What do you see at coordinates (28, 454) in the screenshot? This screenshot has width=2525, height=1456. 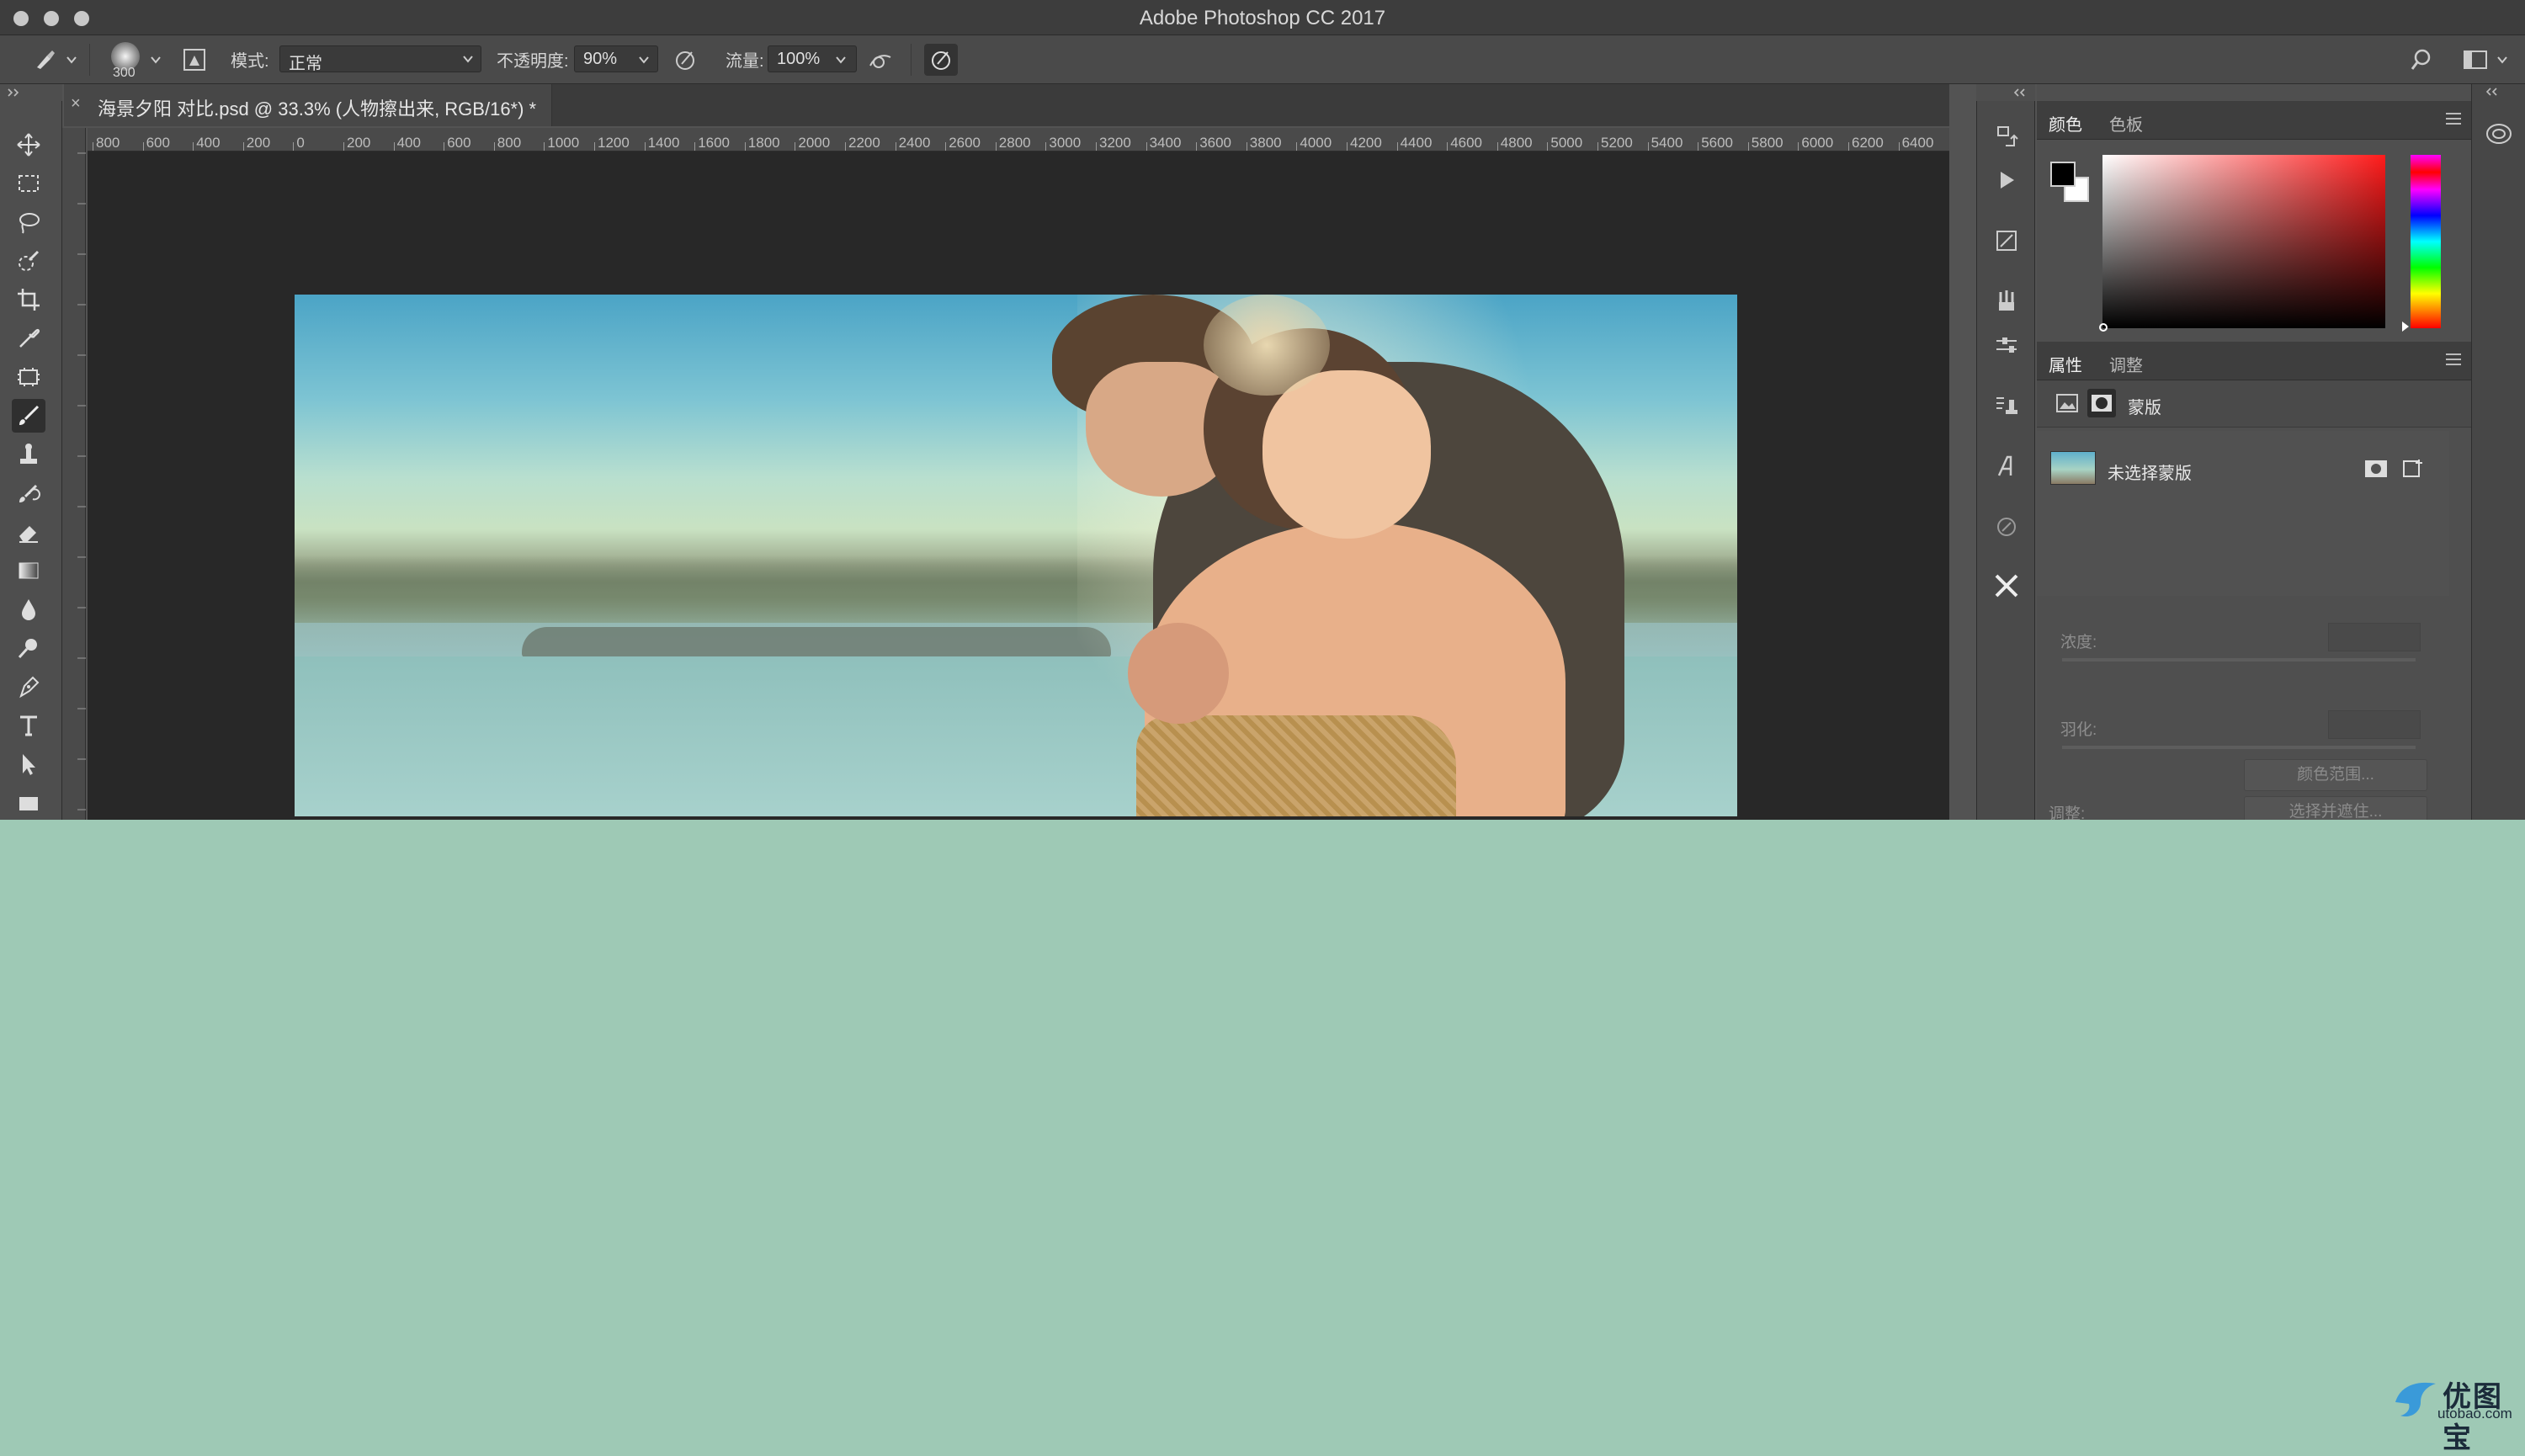 I see `clone-stamp-tool-icon` at bounding box center [28, 454].